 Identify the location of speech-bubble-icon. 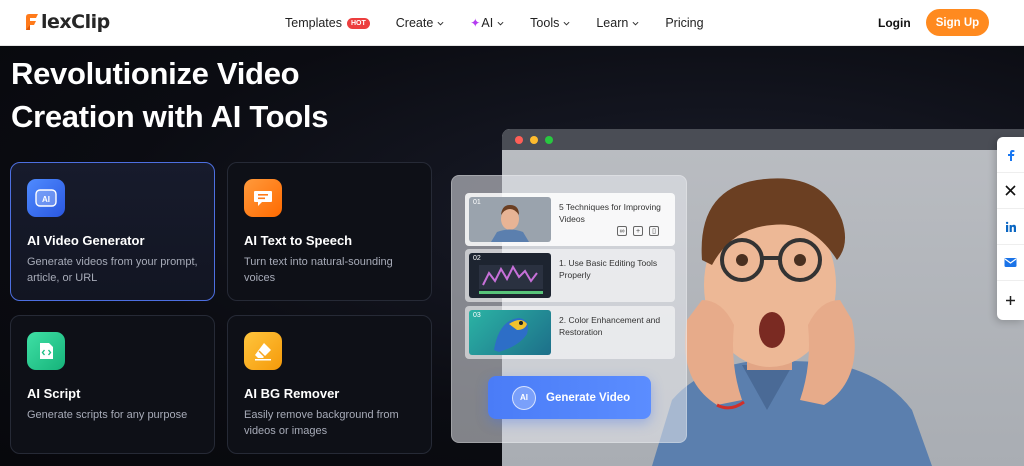
(263, 198).